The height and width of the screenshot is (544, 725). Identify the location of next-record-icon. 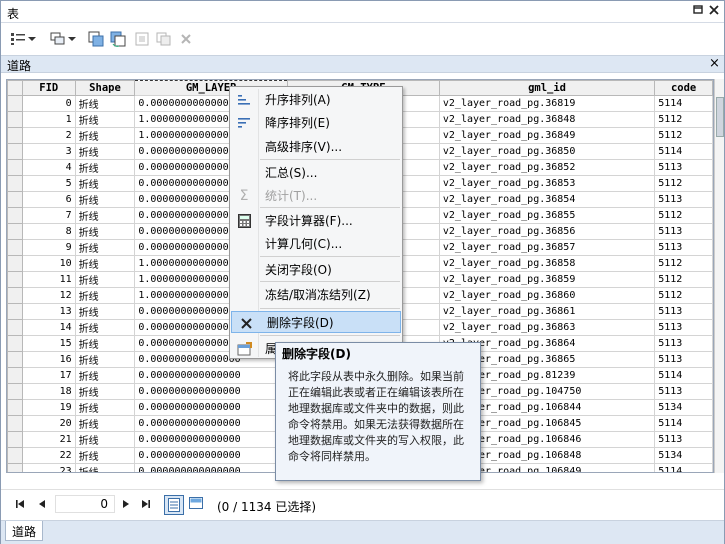
(126, 505).